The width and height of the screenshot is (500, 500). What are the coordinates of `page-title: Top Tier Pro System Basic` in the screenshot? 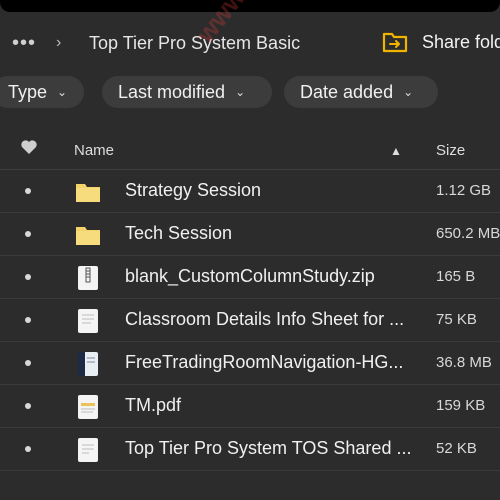 It's located at (195, 43).